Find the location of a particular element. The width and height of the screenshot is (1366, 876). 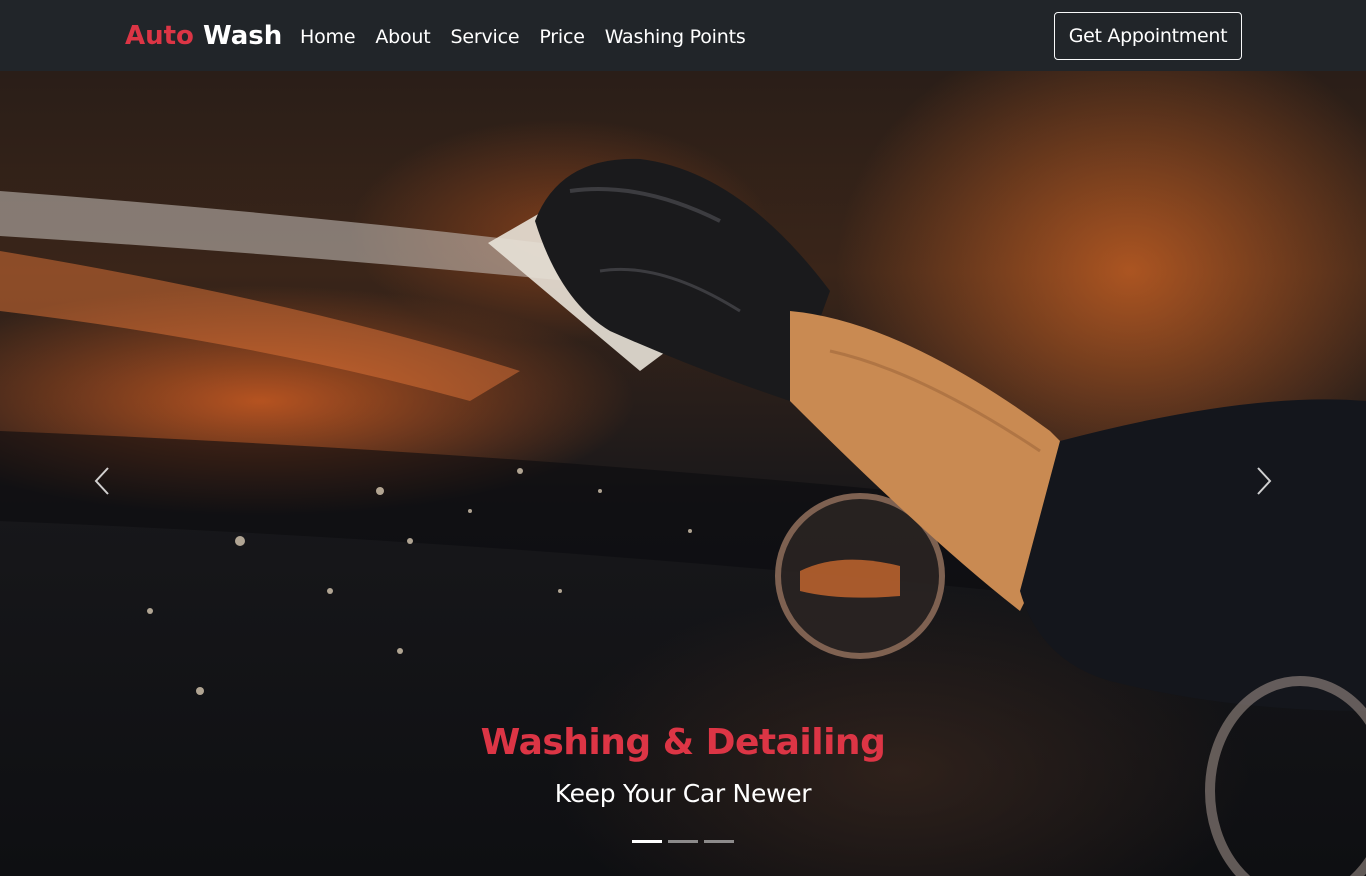

chevron-left-icon is located at coordinates (101, 481).